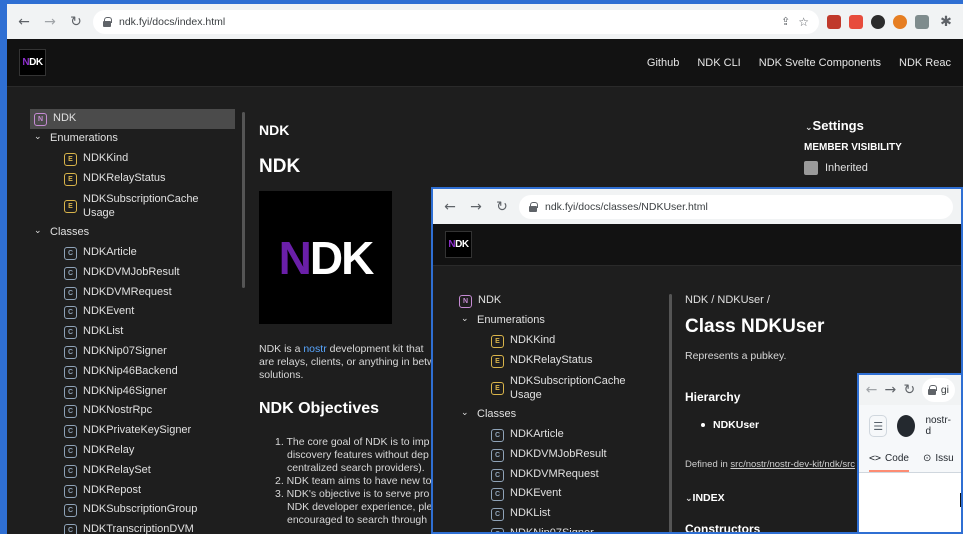  Describe the element at coordinates (497, 361) in the screenshot. I see `enum-icon: E` at that location.